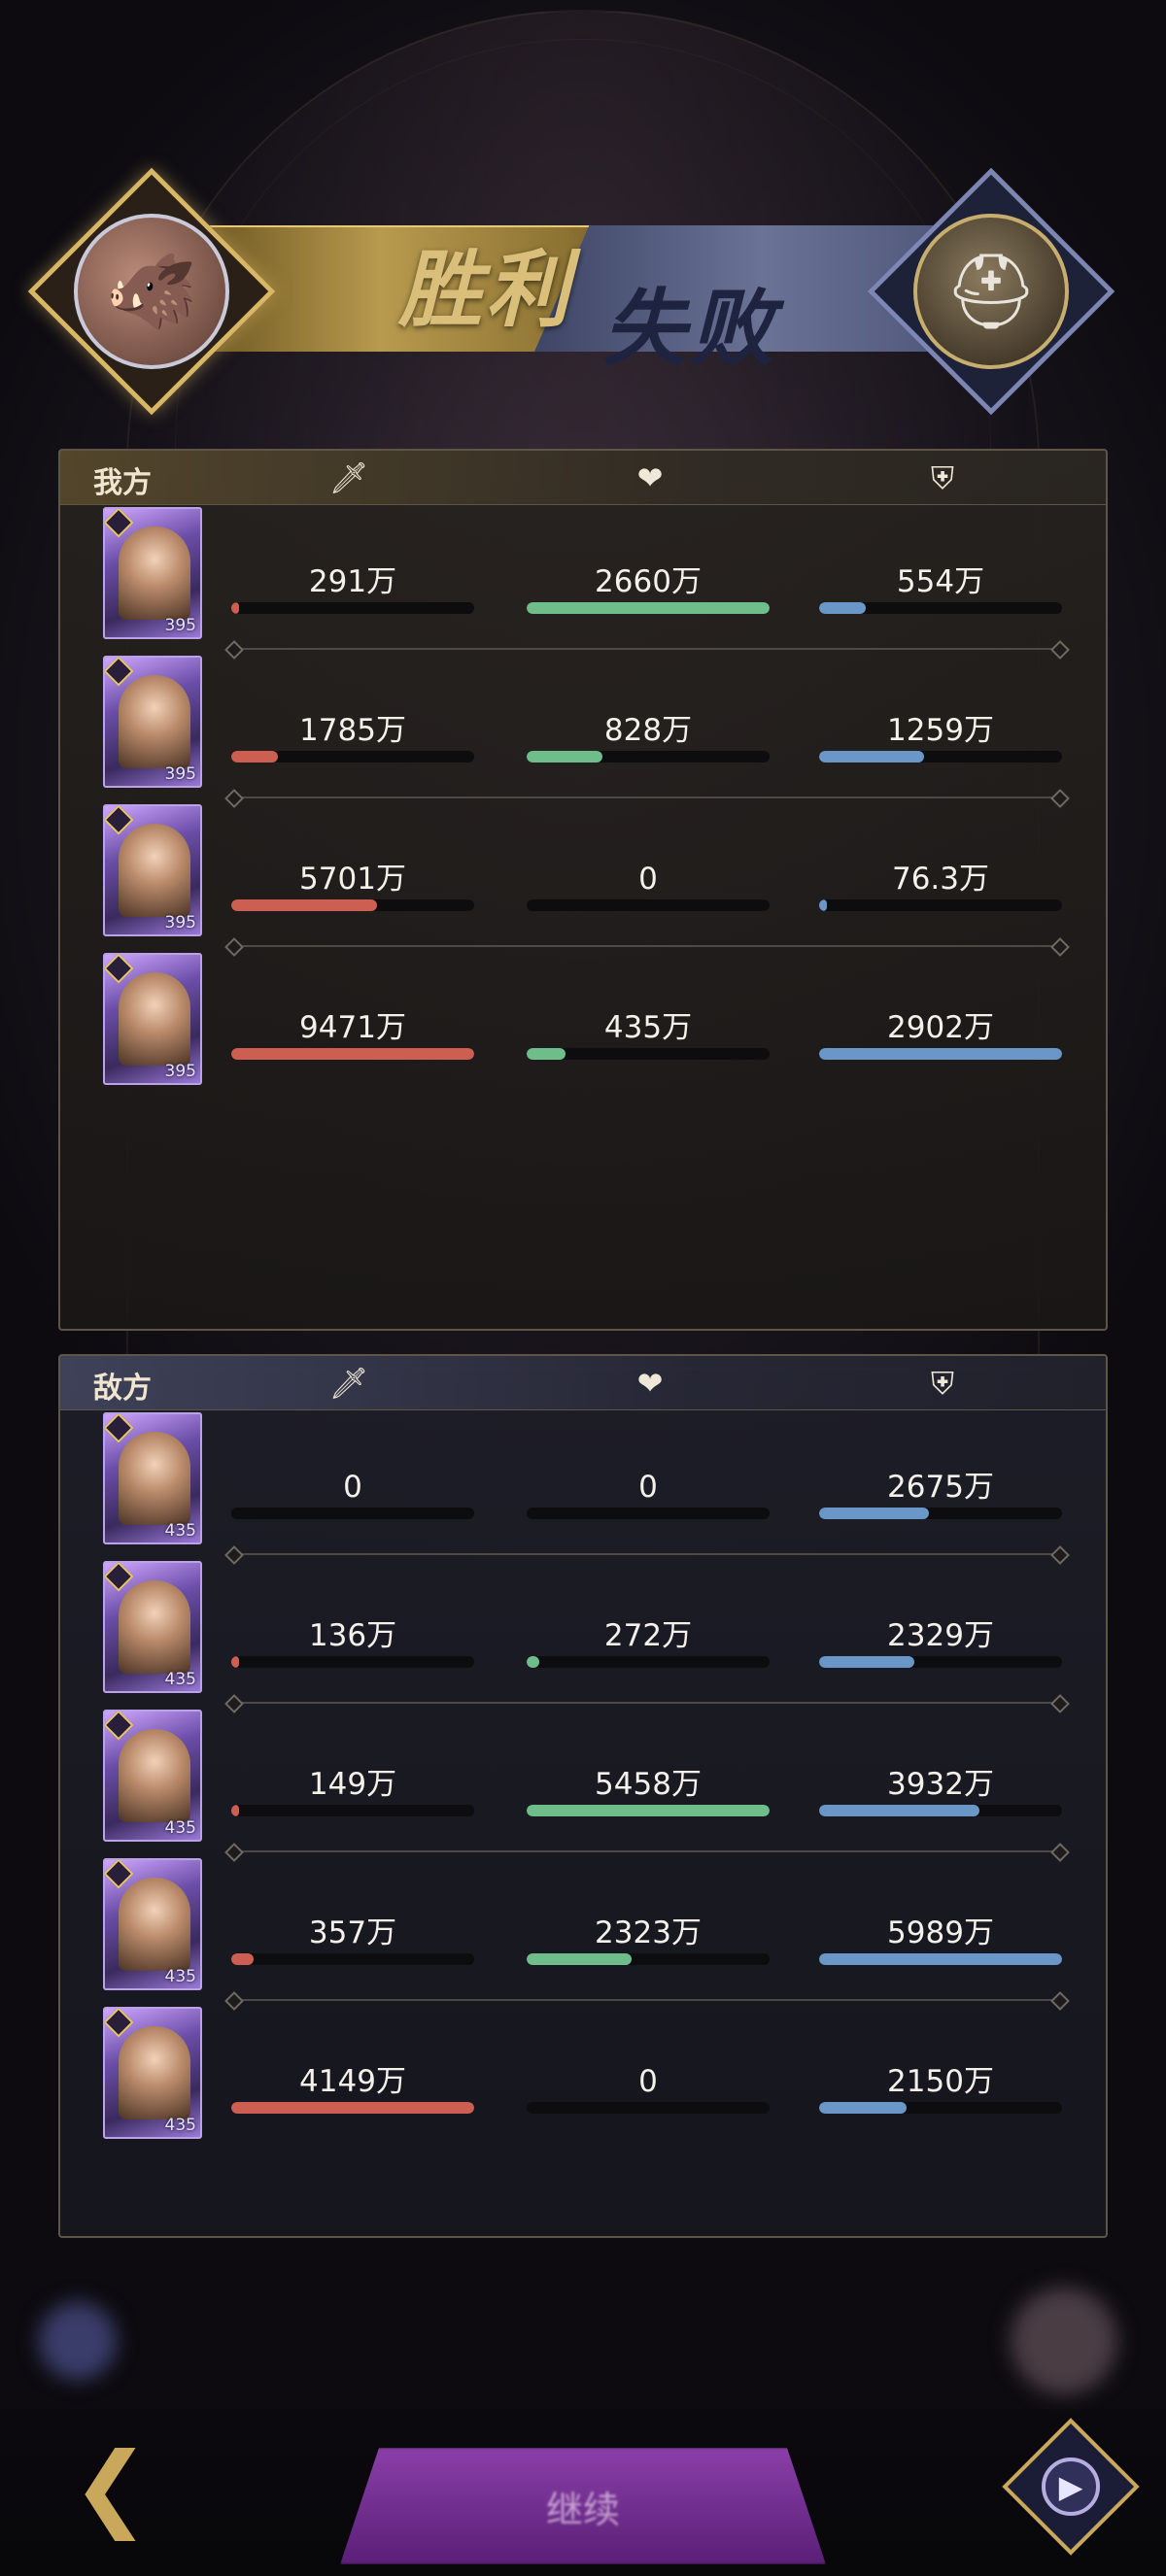  What do you see at coordinates (583, 478) in the screenshot?
I see `our-side-header: 我方 🗡 ❤ ⛨` at bounding box center [583, 478].